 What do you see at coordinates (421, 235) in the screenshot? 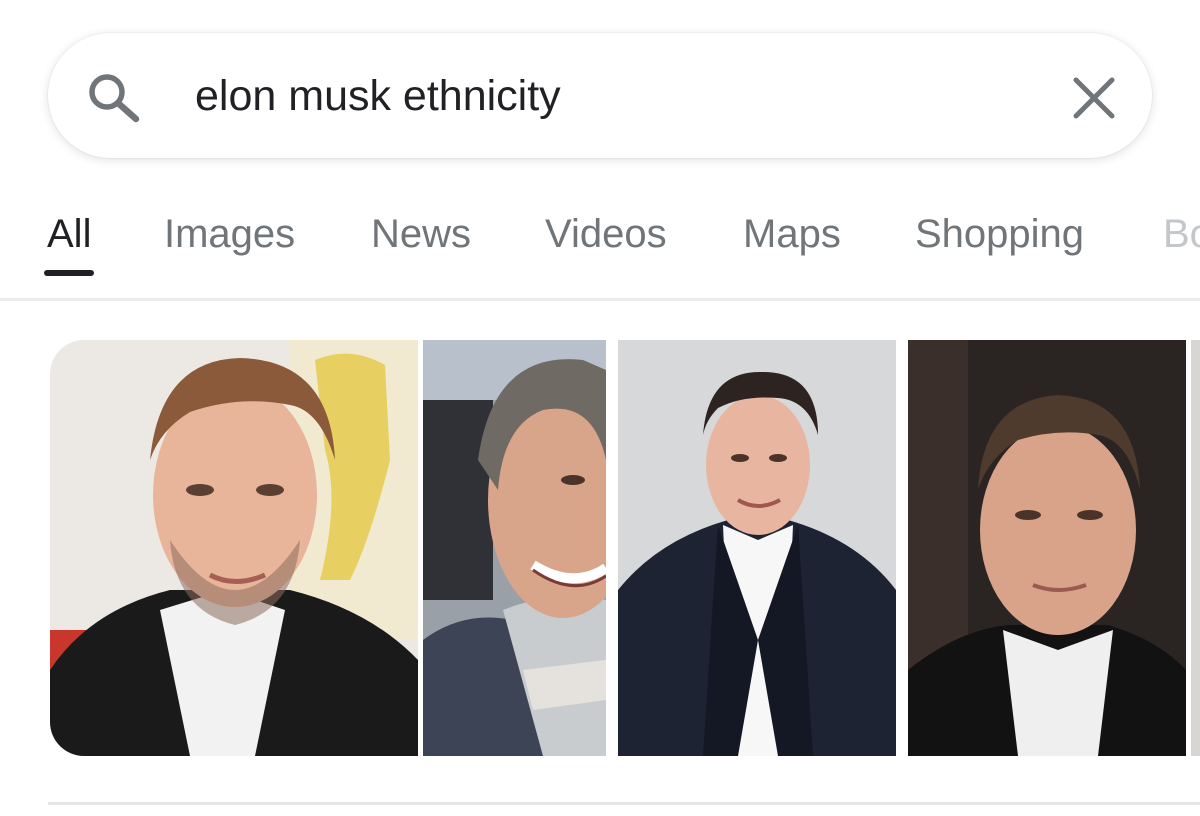
I see `tab-news: News` at bounding box center [421, 235].